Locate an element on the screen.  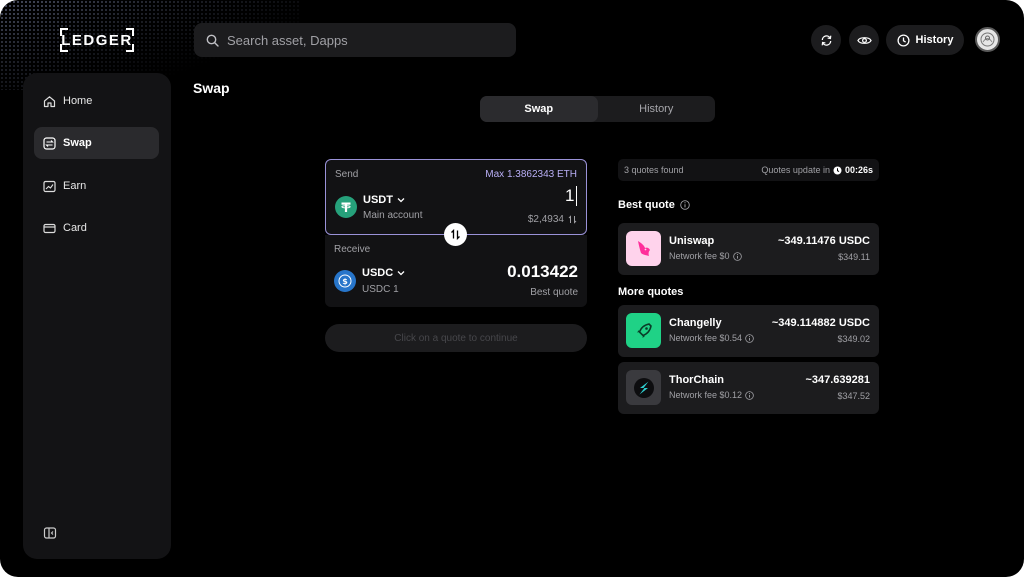
ledger-logo: LEDGER is located at coordinates (97, 40).